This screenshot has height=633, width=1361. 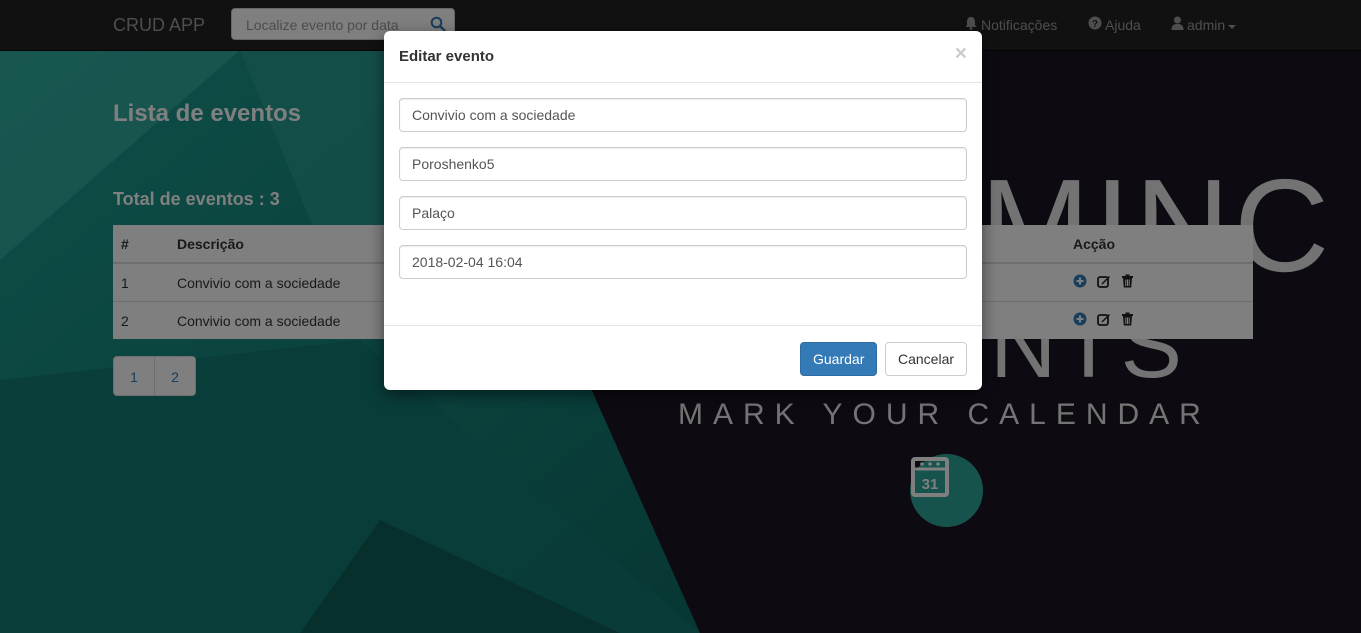 I want to click on cancel-button: Cancelar, so click(x=926, y=359).